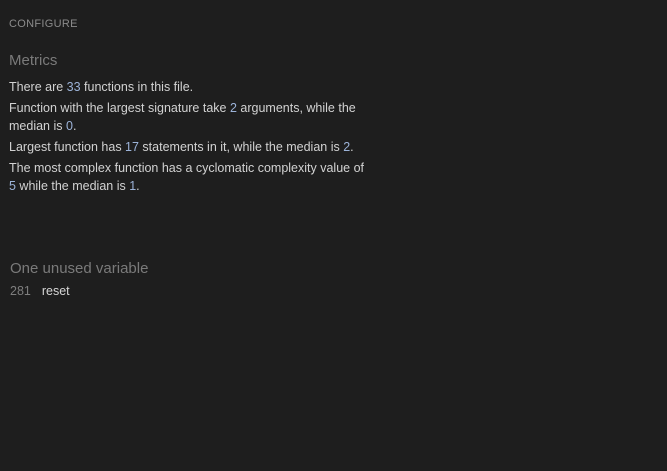 The height and width of the screenshot is (471, 667). What do you see at coordinates (119, 108) in the screenshot?
I see `signature-text-pre: Function with the largest signature take` at bounding box center [119, 108].